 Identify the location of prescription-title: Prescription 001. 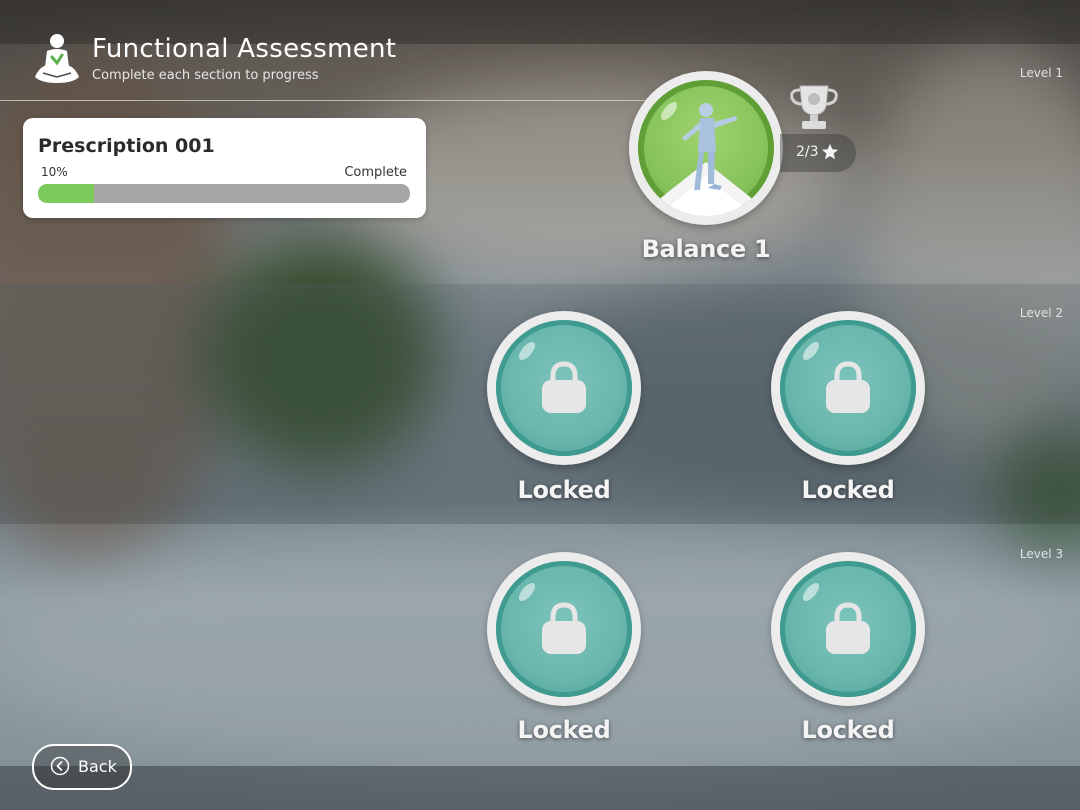
(126, 146).